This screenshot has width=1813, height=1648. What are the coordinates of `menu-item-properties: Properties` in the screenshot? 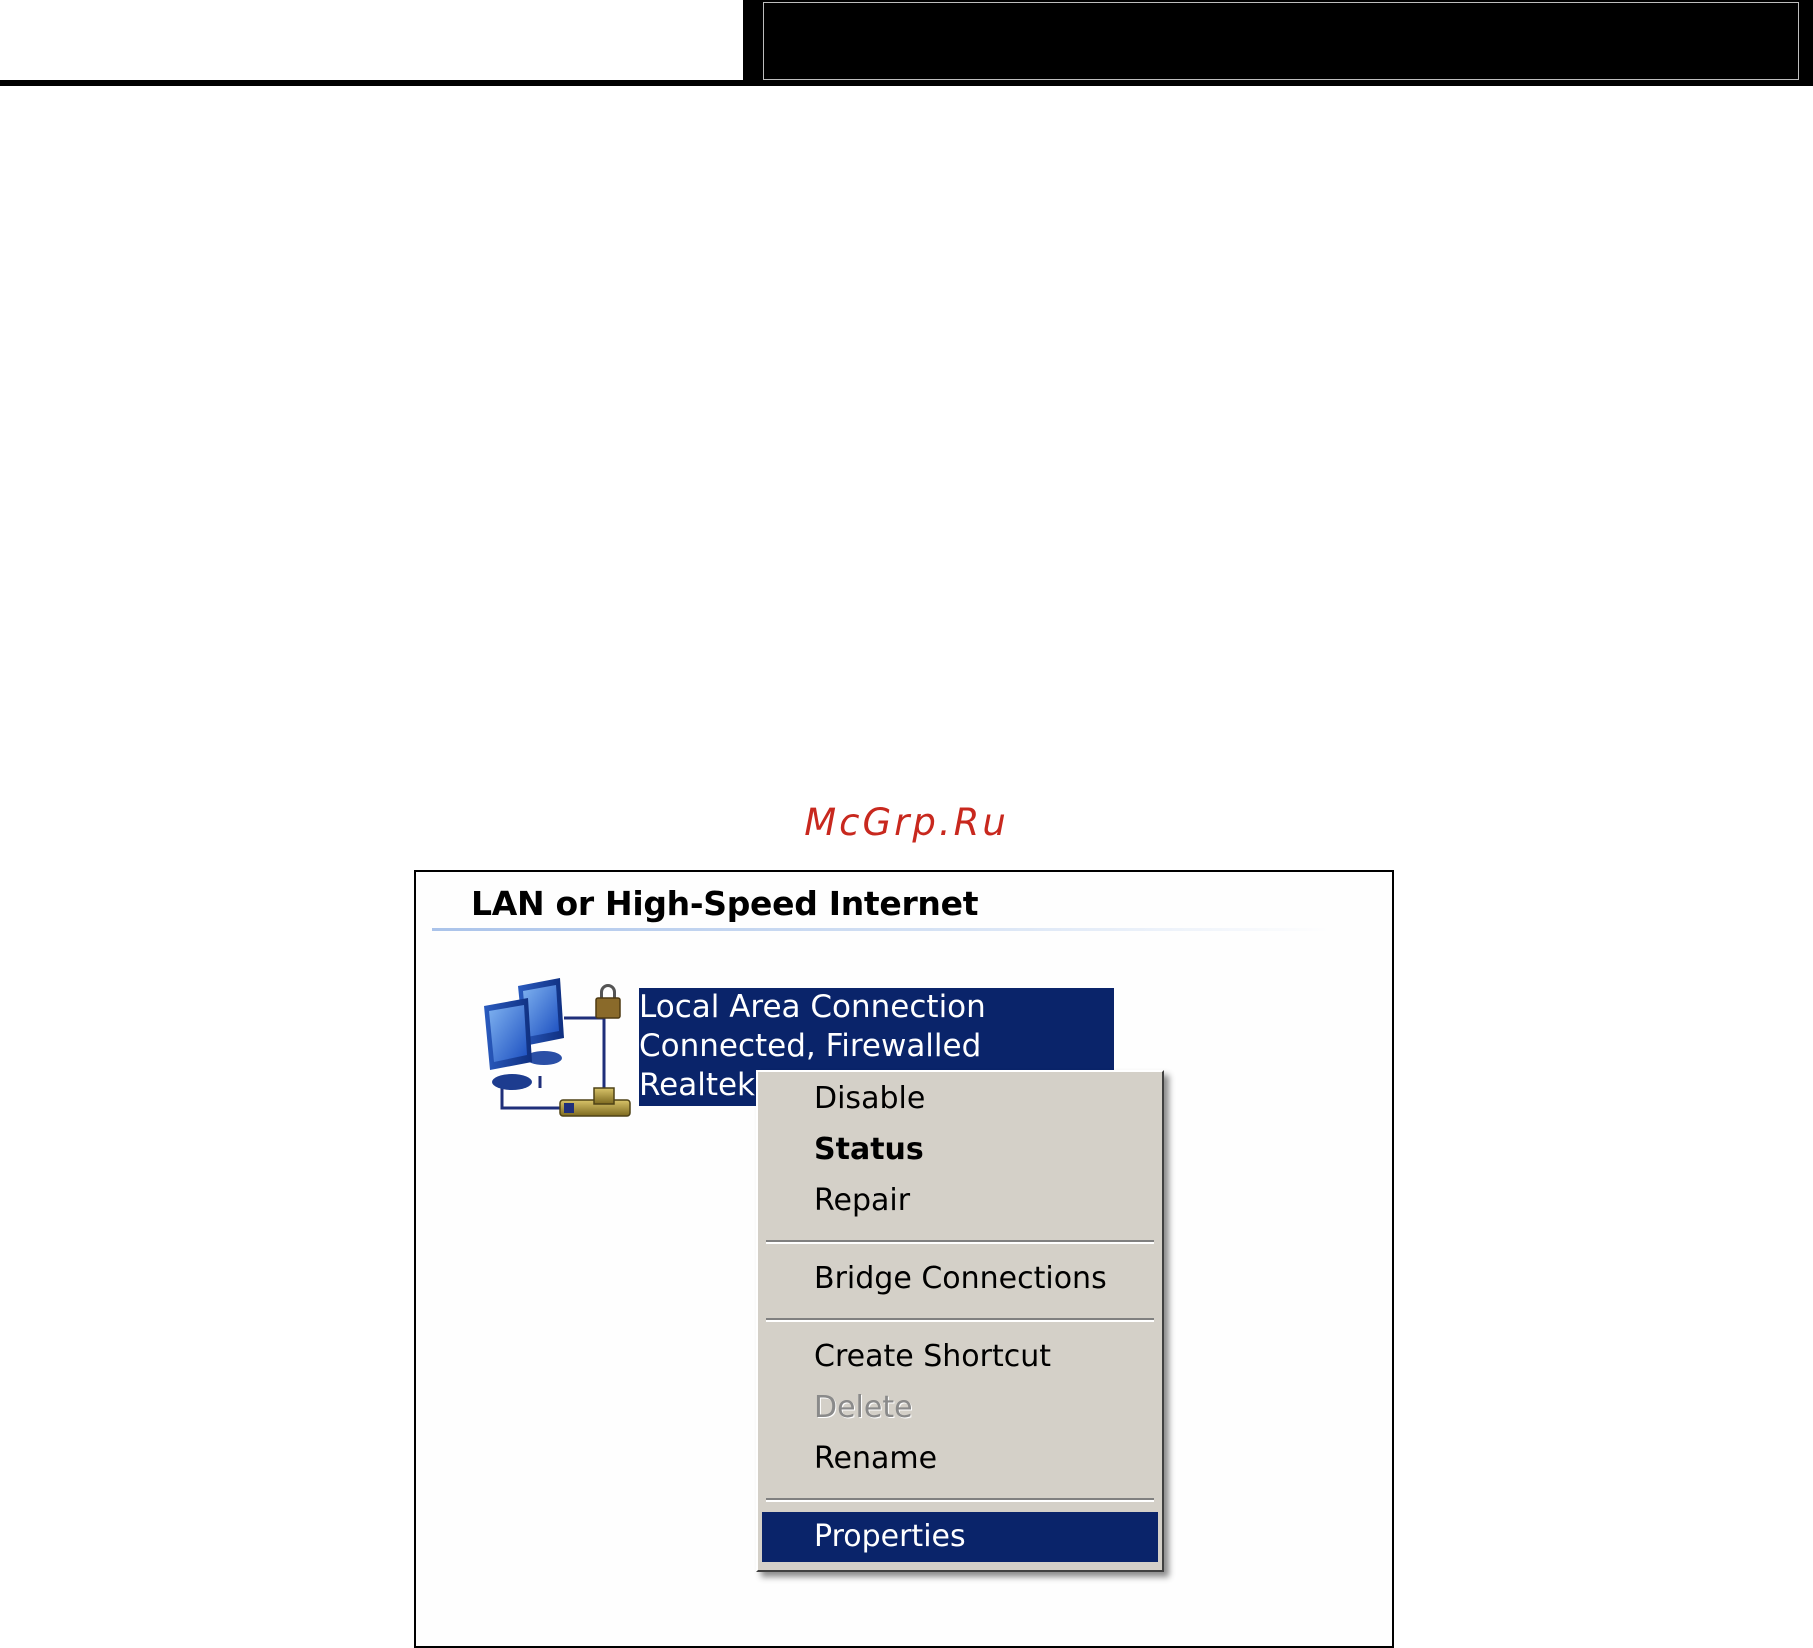 It's located at (960, 1537).